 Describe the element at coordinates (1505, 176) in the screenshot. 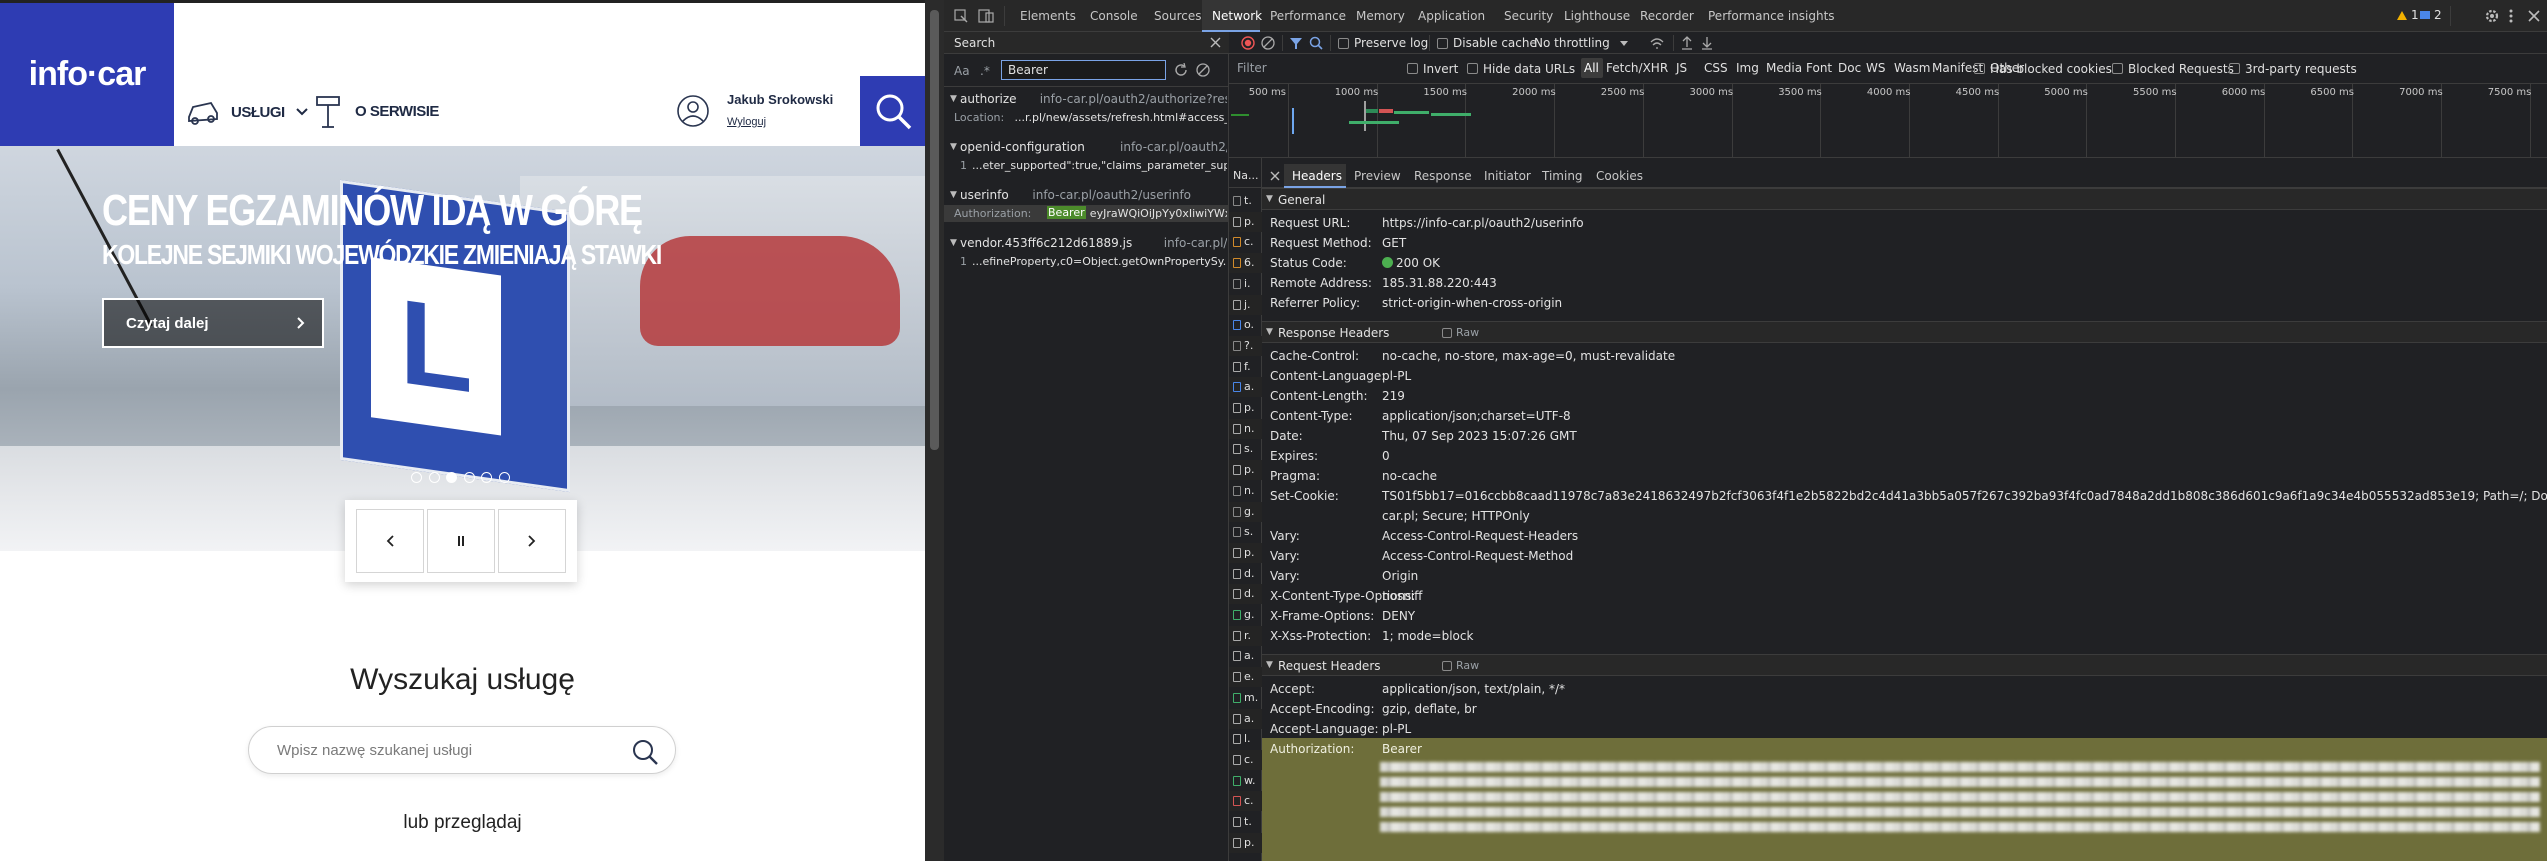

I see `detail-tab-initiator: Initiator` at that location.